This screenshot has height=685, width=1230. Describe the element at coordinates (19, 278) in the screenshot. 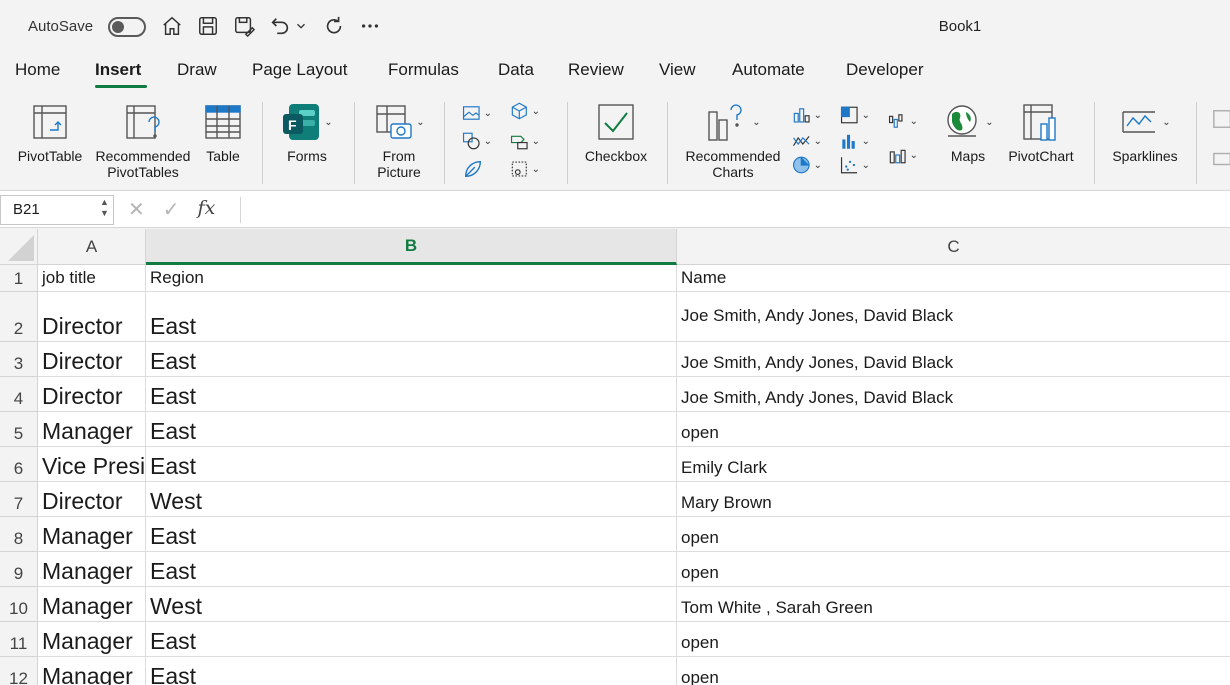

I see `row-header: 1` at that location.